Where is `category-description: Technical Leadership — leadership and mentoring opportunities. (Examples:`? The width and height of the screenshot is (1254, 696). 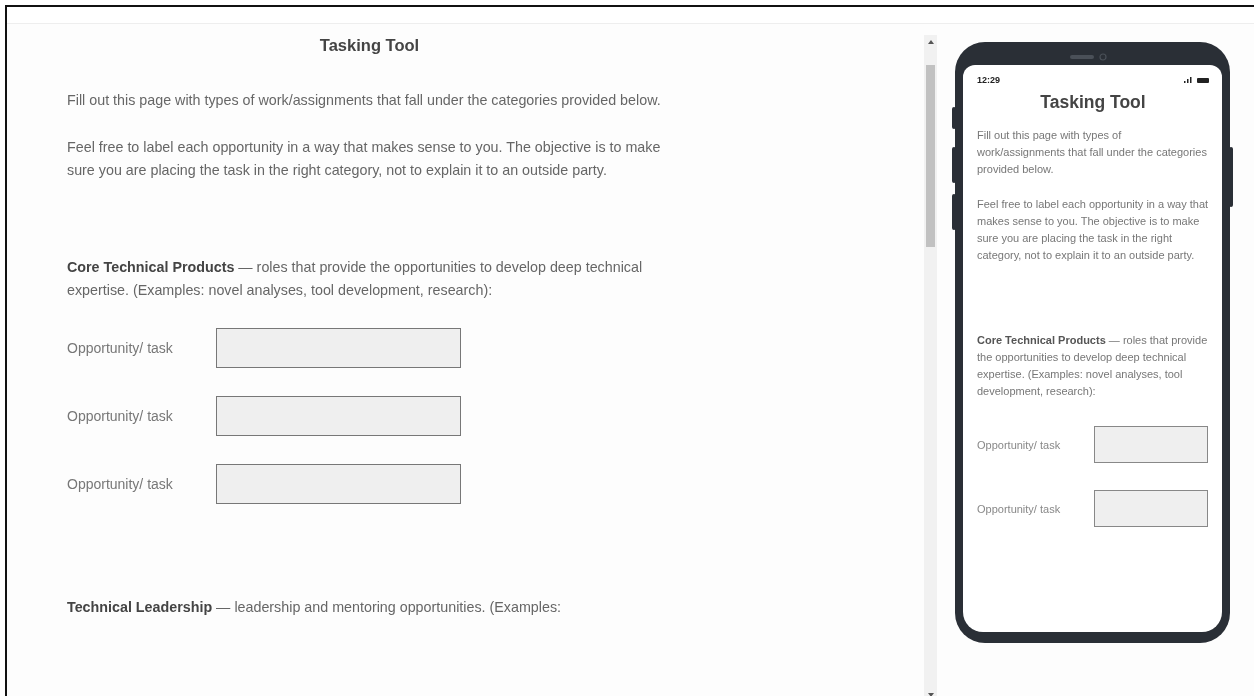 category-description: Technical Leadership — leadership and mentoring opportunities. (Examples: is located at coordinates (314, 607).